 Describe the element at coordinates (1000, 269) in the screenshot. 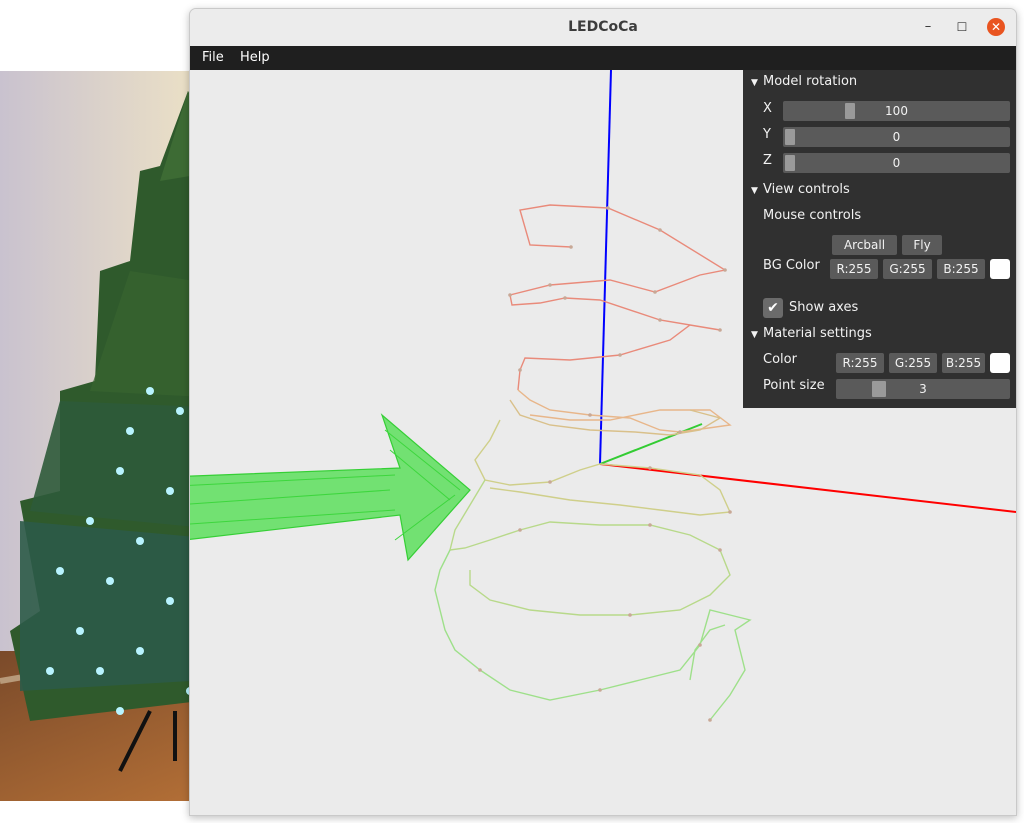

I see `bg-color-swatch` at that location.